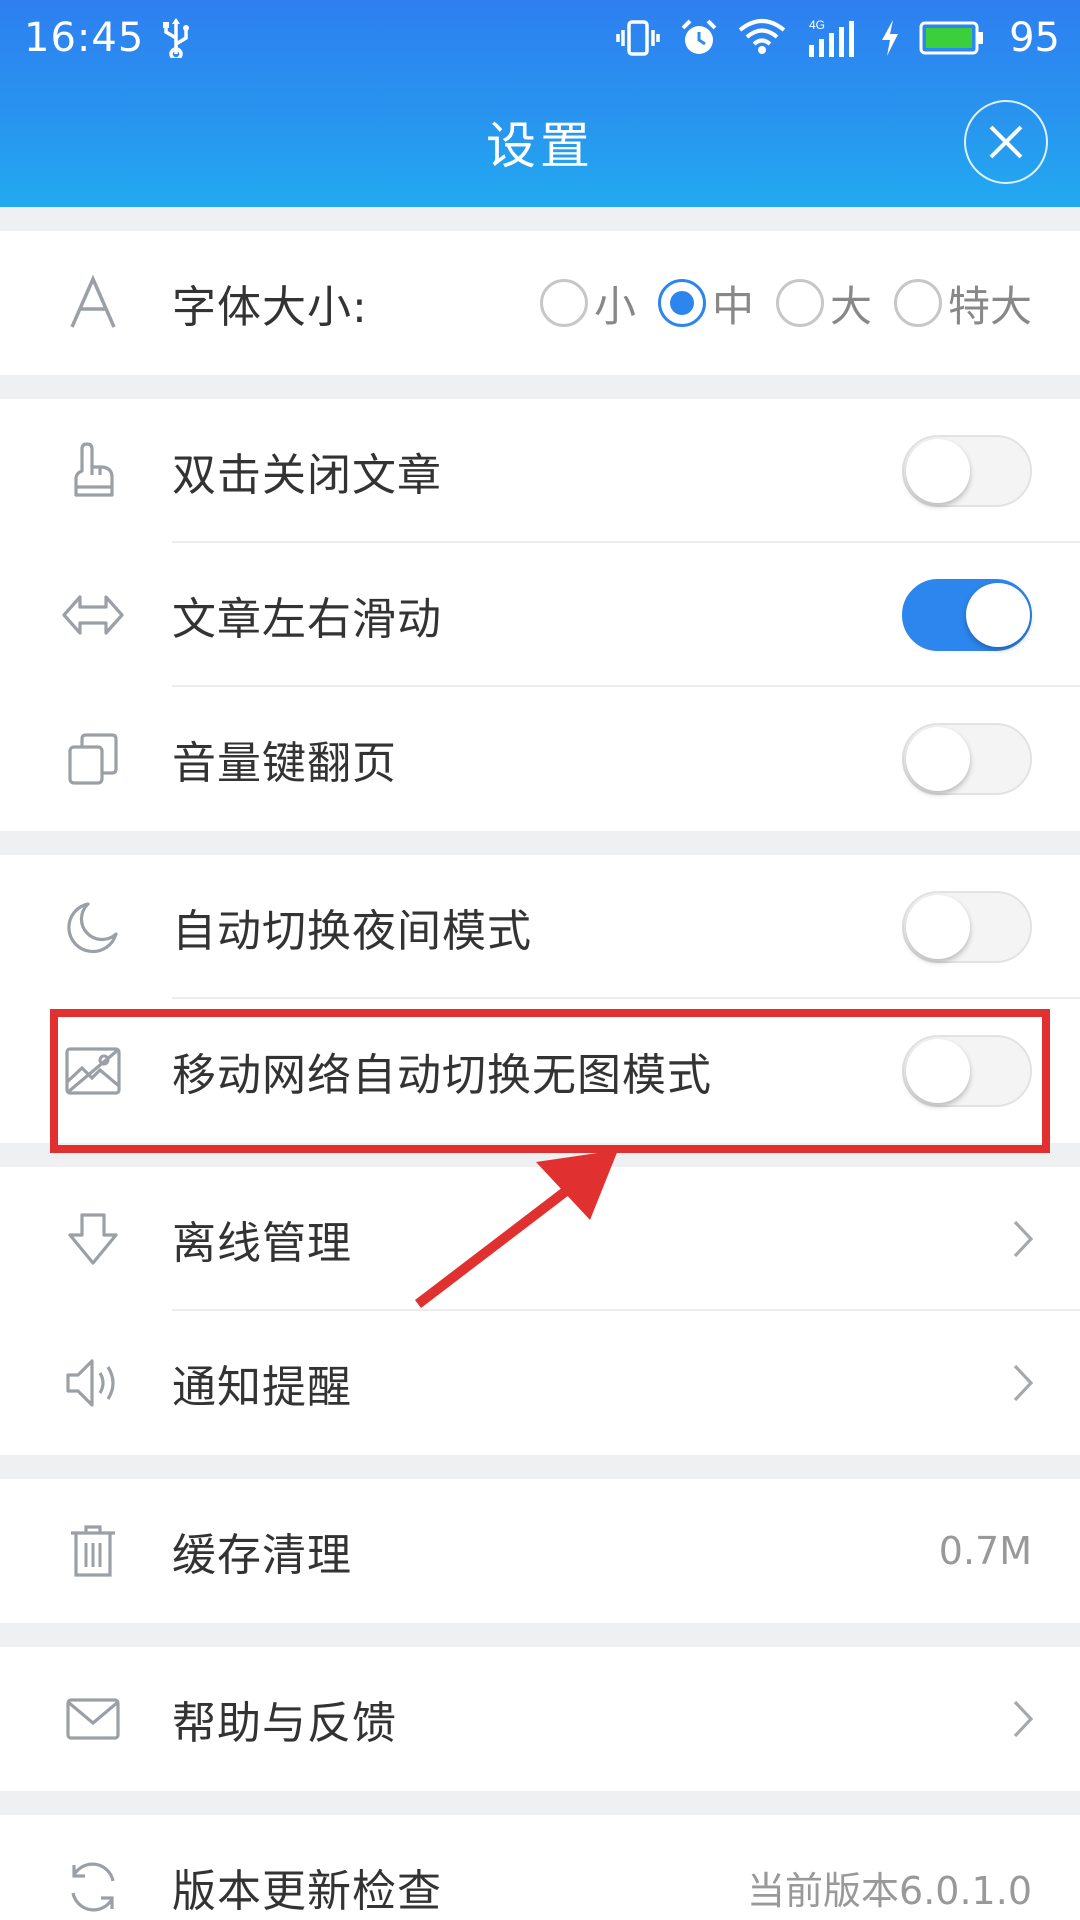 The width and height of the screenshot is (1080, 1920). I want to click on auto-night-mode-label: 自动切换夜间模式, so click(352, 931).